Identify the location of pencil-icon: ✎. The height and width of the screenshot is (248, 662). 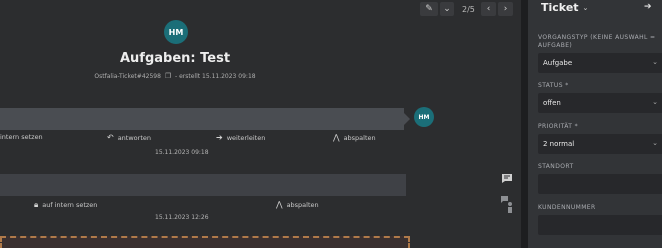
(429, 9).